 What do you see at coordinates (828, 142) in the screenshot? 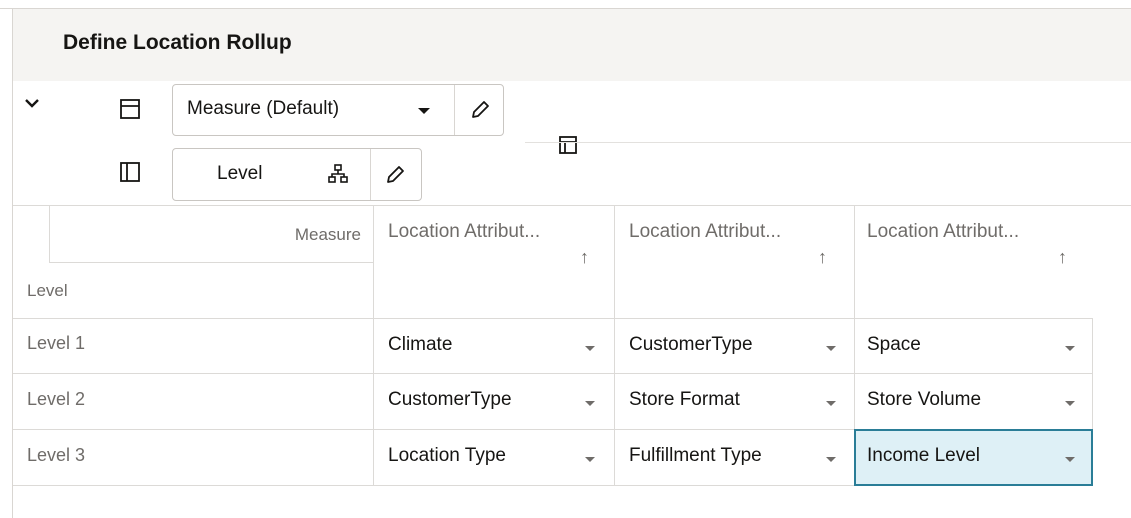
I see `toolbar-divider` at bounding box center [828, 142].